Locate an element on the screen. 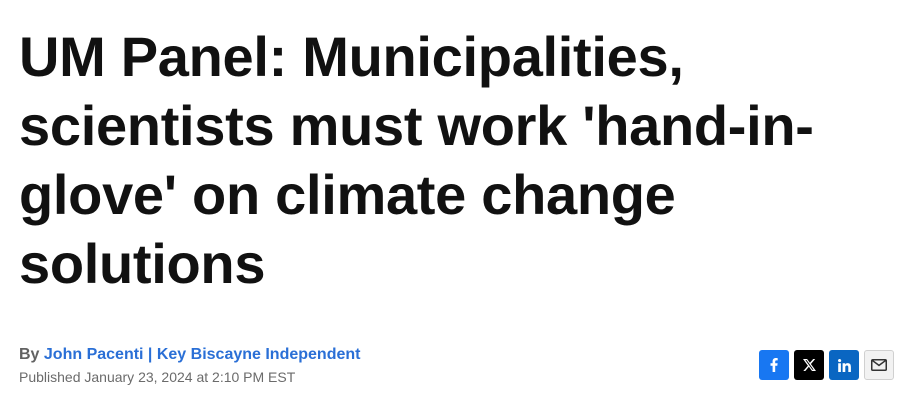  share-email-button is located at coordinates (879, 365).